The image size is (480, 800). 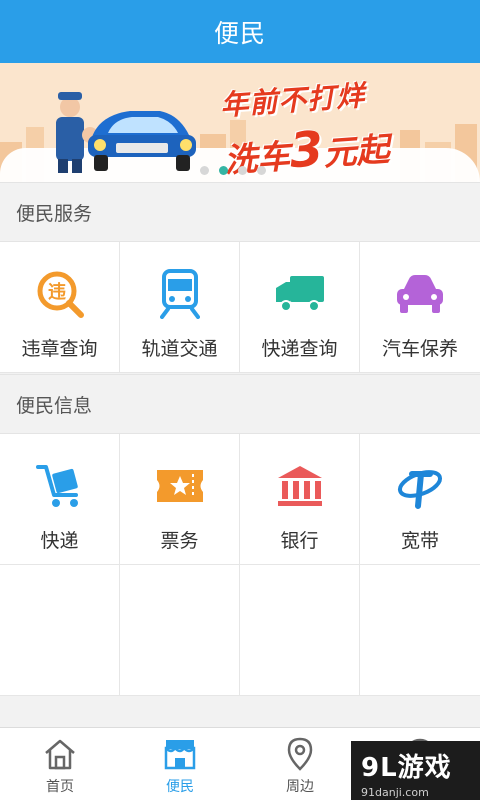 What do you see at coordinates (179, 541) in the screenshot?
I see `info-label: 票务` at bounding box center [179, 541].